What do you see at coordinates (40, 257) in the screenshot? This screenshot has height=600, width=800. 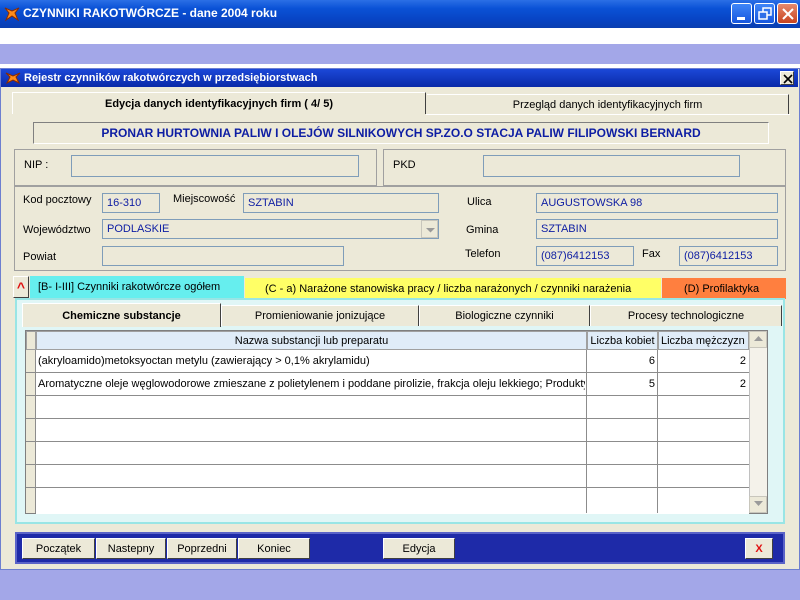 I see `county-label: Powiat` at bounding box center [40, 257].